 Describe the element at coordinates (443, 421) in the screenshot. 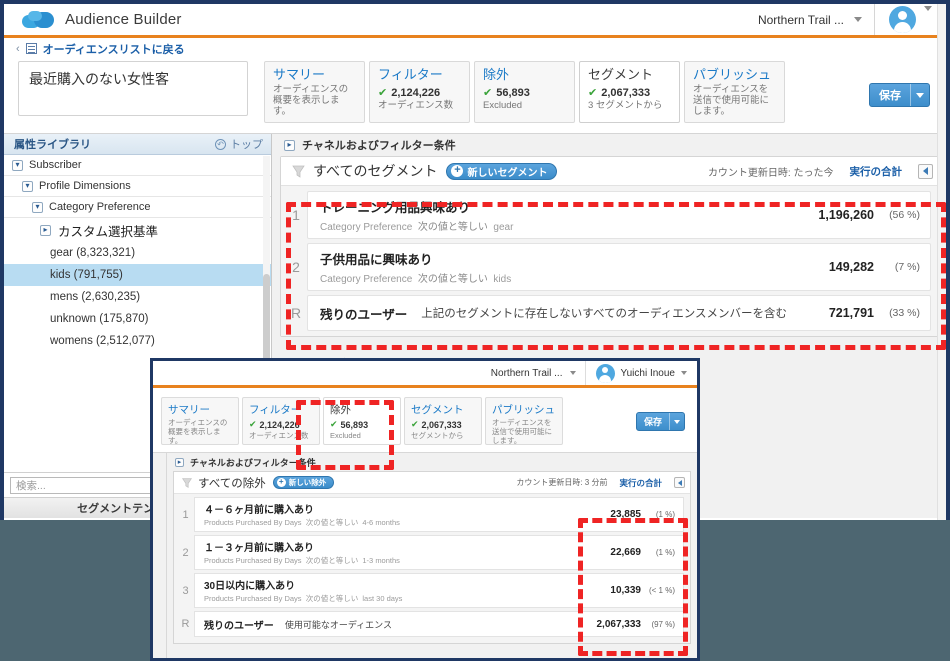

I see `overlay-tab-segment: セグメント ✔ 2,067,333 セグメントから` at that location.